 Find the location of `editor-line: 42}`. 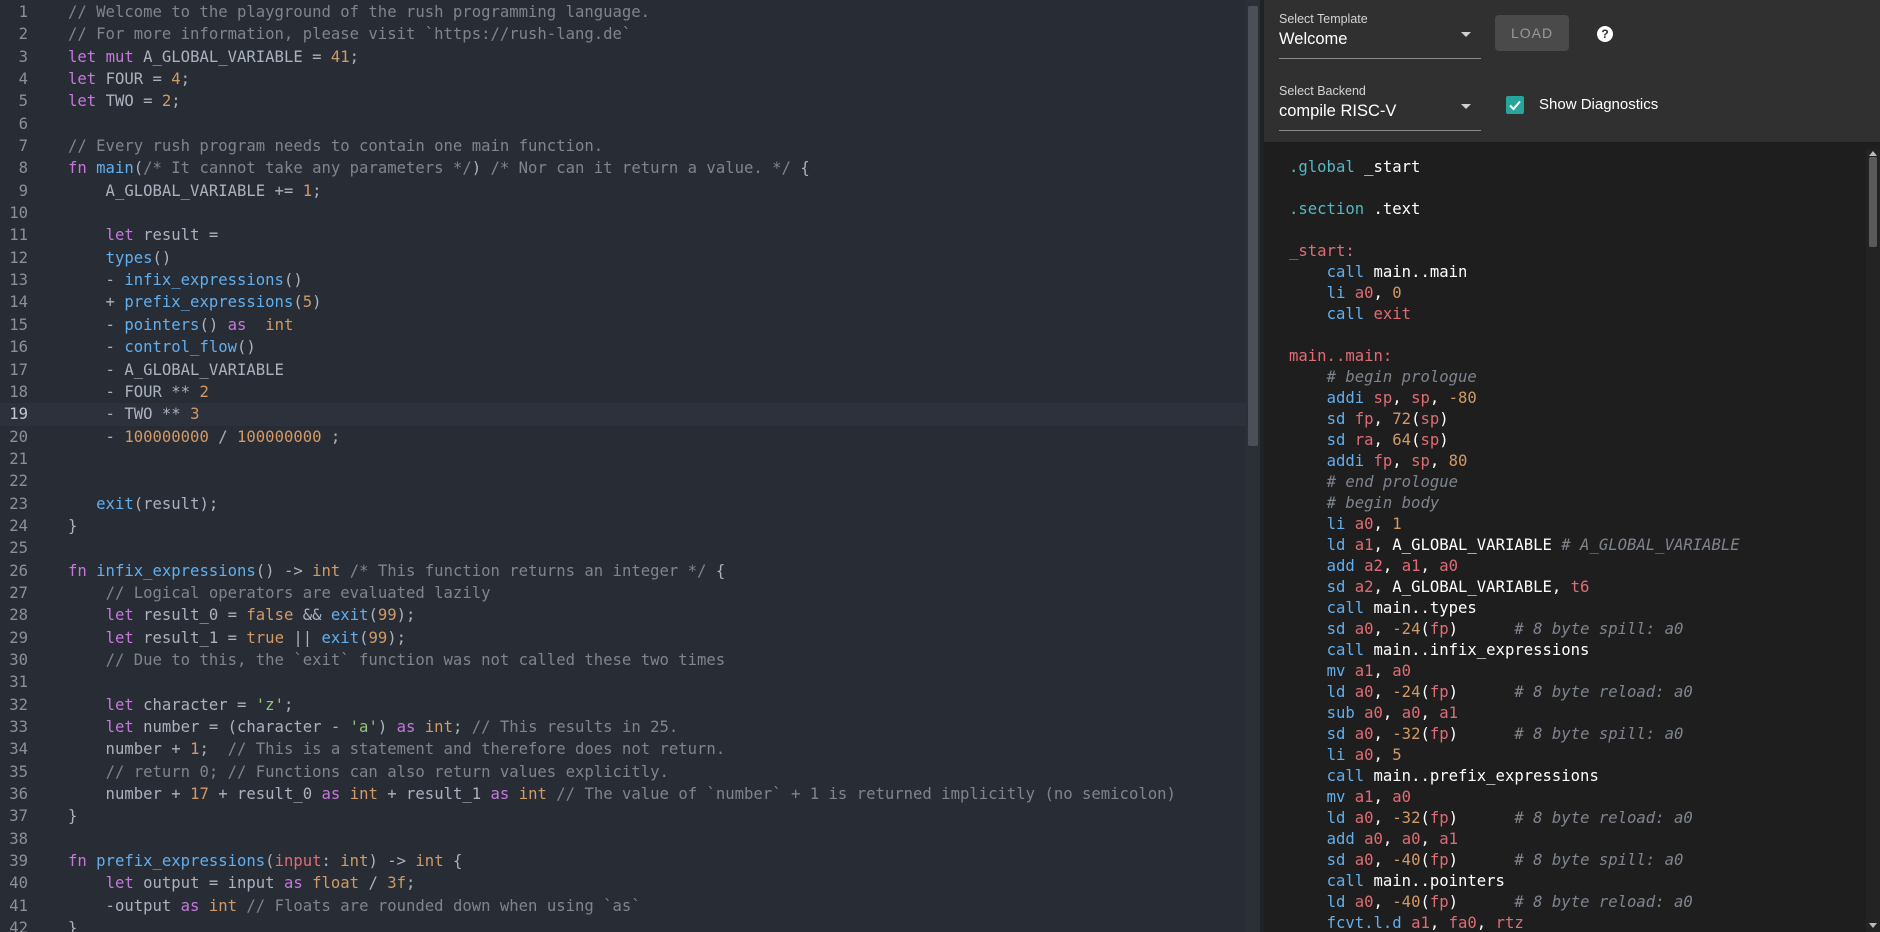

editor-line: 42} is located at coordinates (623, 924).